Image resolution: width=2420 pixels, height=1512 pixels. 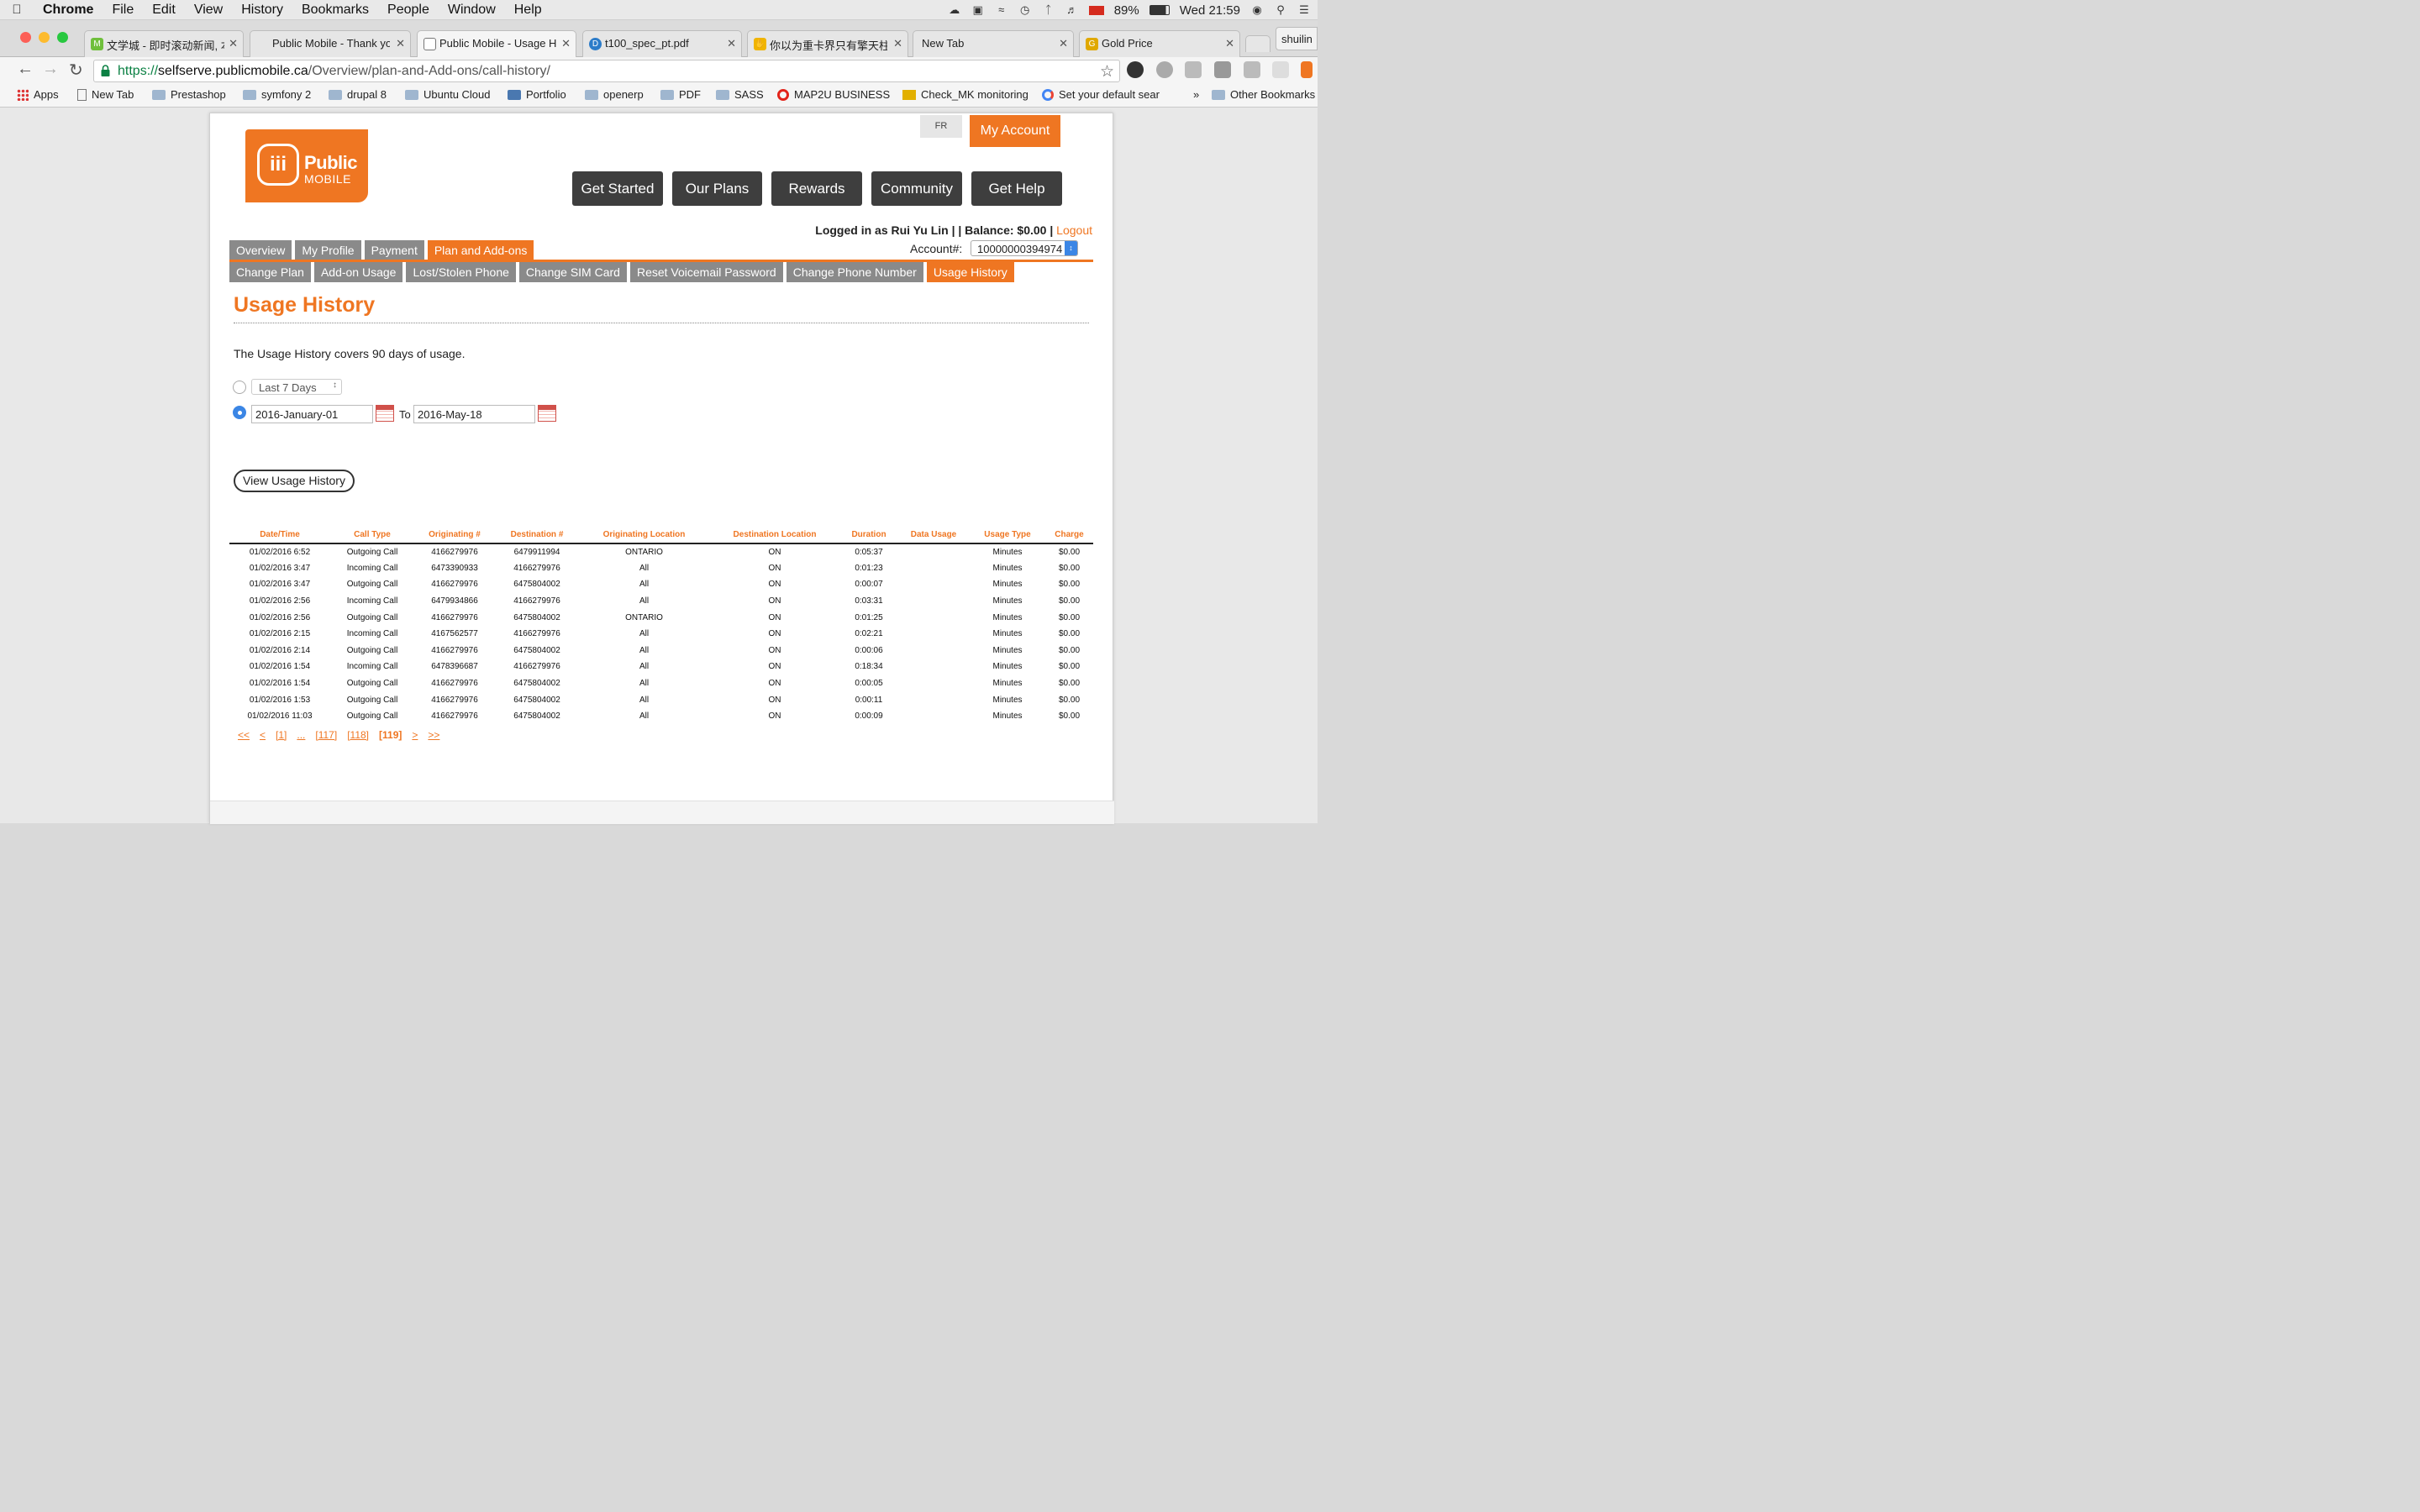 I want to click on minimize-window-button, so click(x=44, y=37).